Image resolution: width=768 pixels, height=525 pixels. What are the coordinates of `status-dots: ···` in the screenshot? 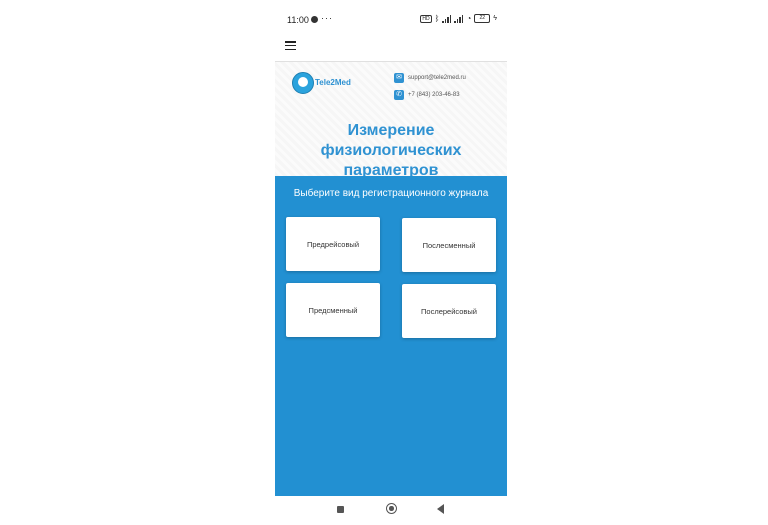 It's located at (327, 18).